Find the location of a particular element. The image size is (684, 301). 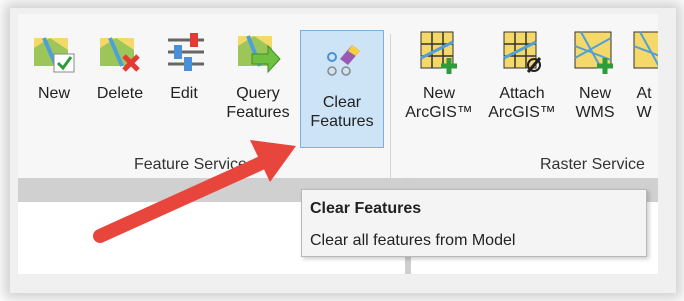

annotation-arrow is located at coordinates (194, 191).